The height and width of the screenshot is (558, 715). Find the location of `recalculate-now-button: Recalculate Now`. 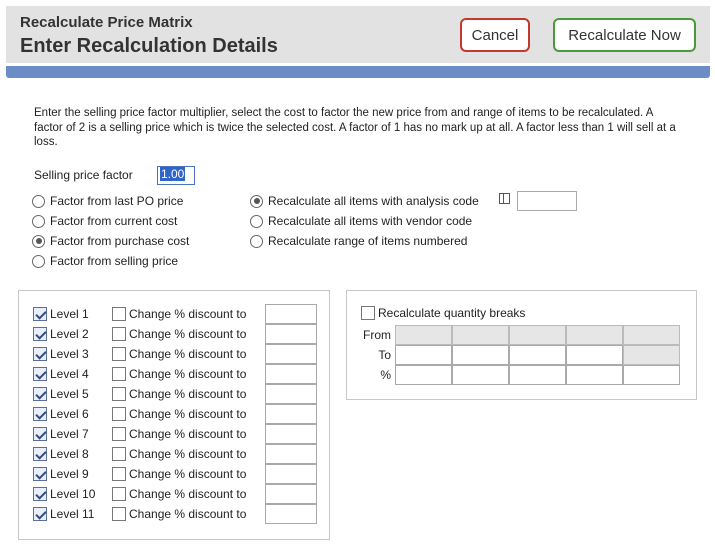

recalculate-now-button: Recalculate Now is located at coordinates (624, 35).